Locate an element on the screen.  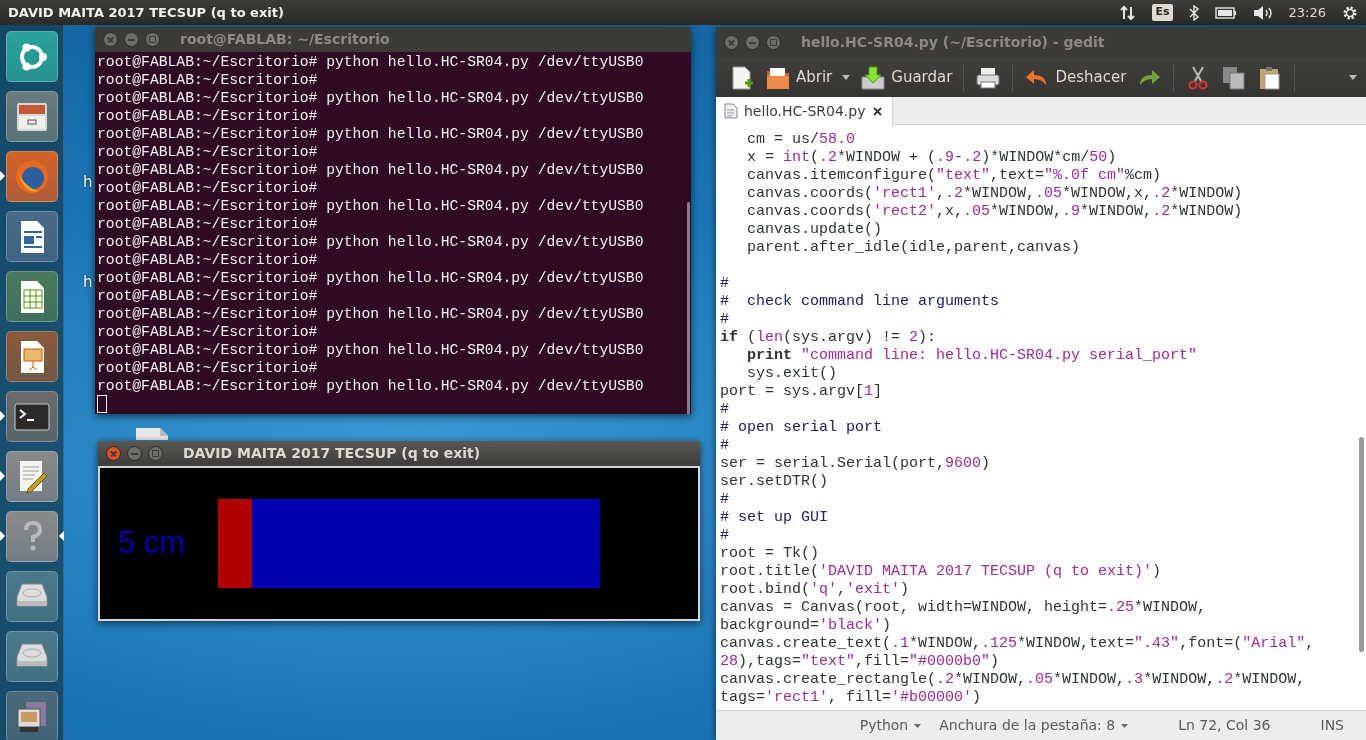
insert-mode: INS is located at coordinates (1332, 725).